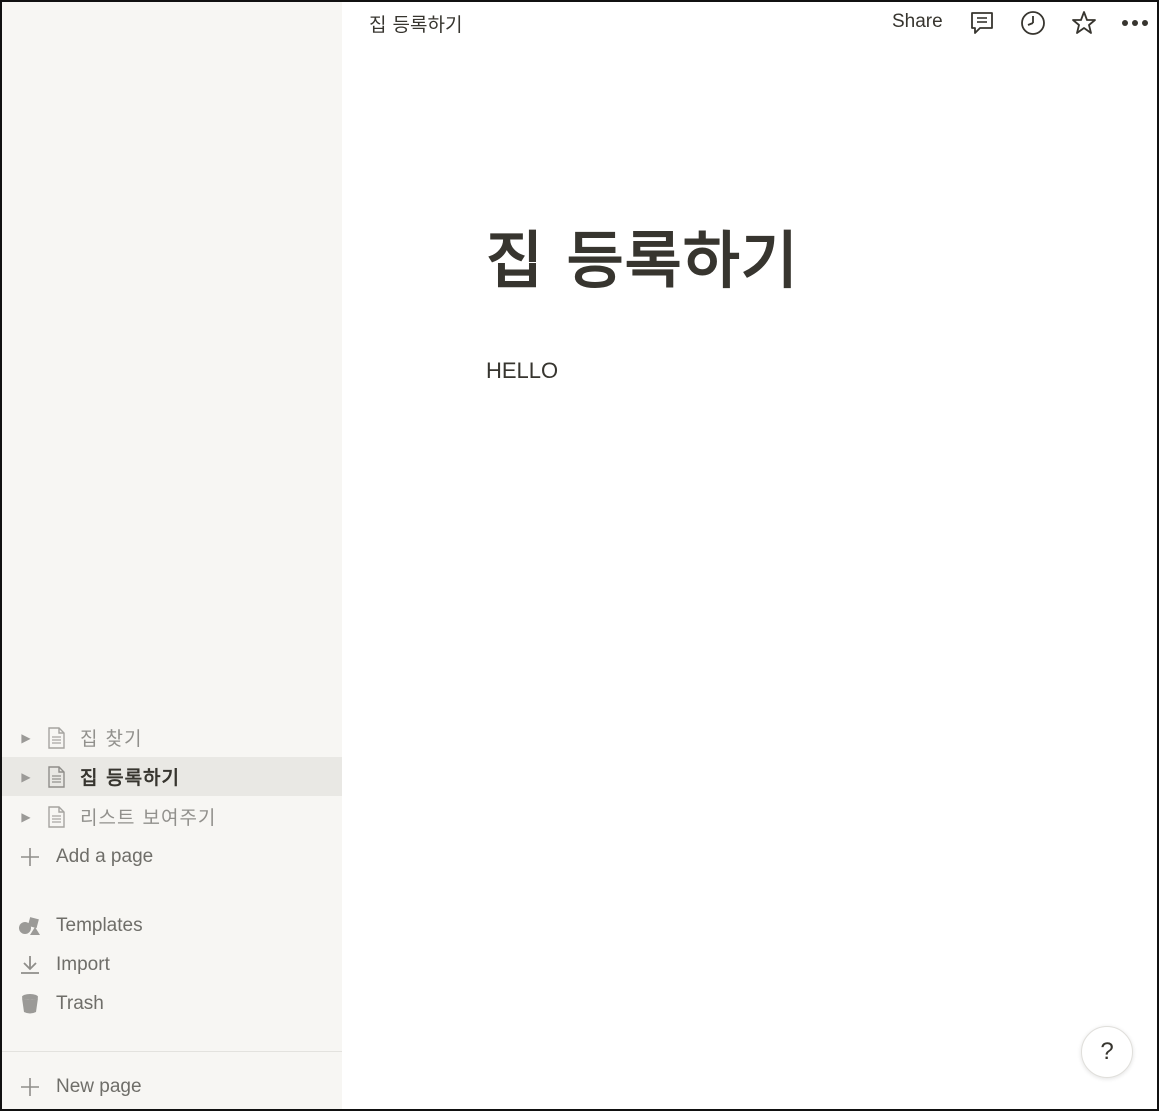 The width and height of the screenshot is (1159, 1111). What do you see at coordinates (917, 22) in the screenshot?
I see `share-button: Share` at bounding box center [917, 22].